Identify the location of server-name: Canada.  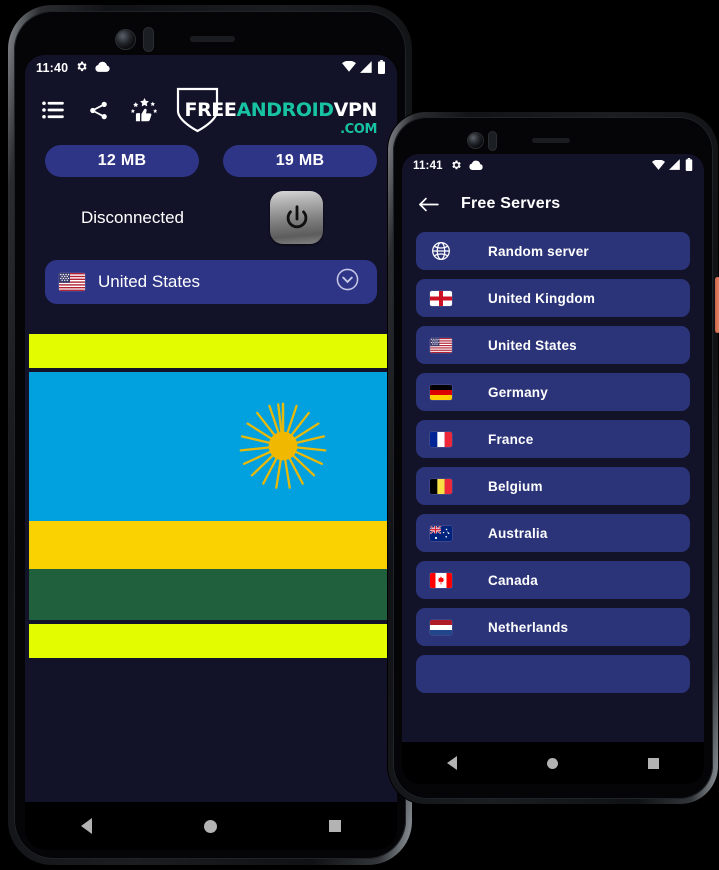
(513, 580).